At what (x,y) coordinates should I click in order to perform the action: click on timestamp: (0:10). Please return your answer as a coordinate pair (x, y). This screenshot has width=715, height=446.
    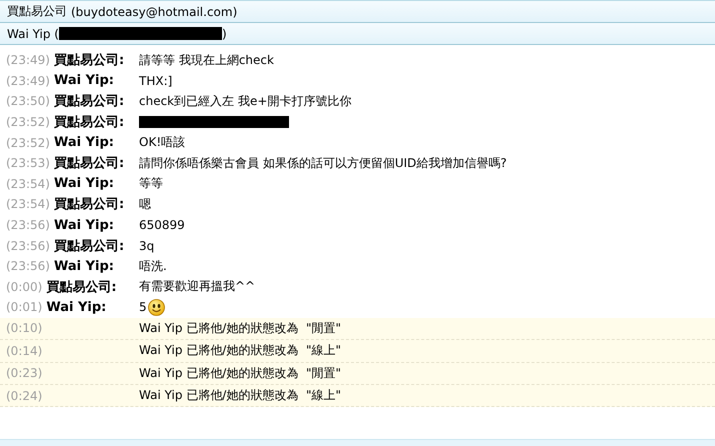
    Looking at the image, I should click on (24, 328).